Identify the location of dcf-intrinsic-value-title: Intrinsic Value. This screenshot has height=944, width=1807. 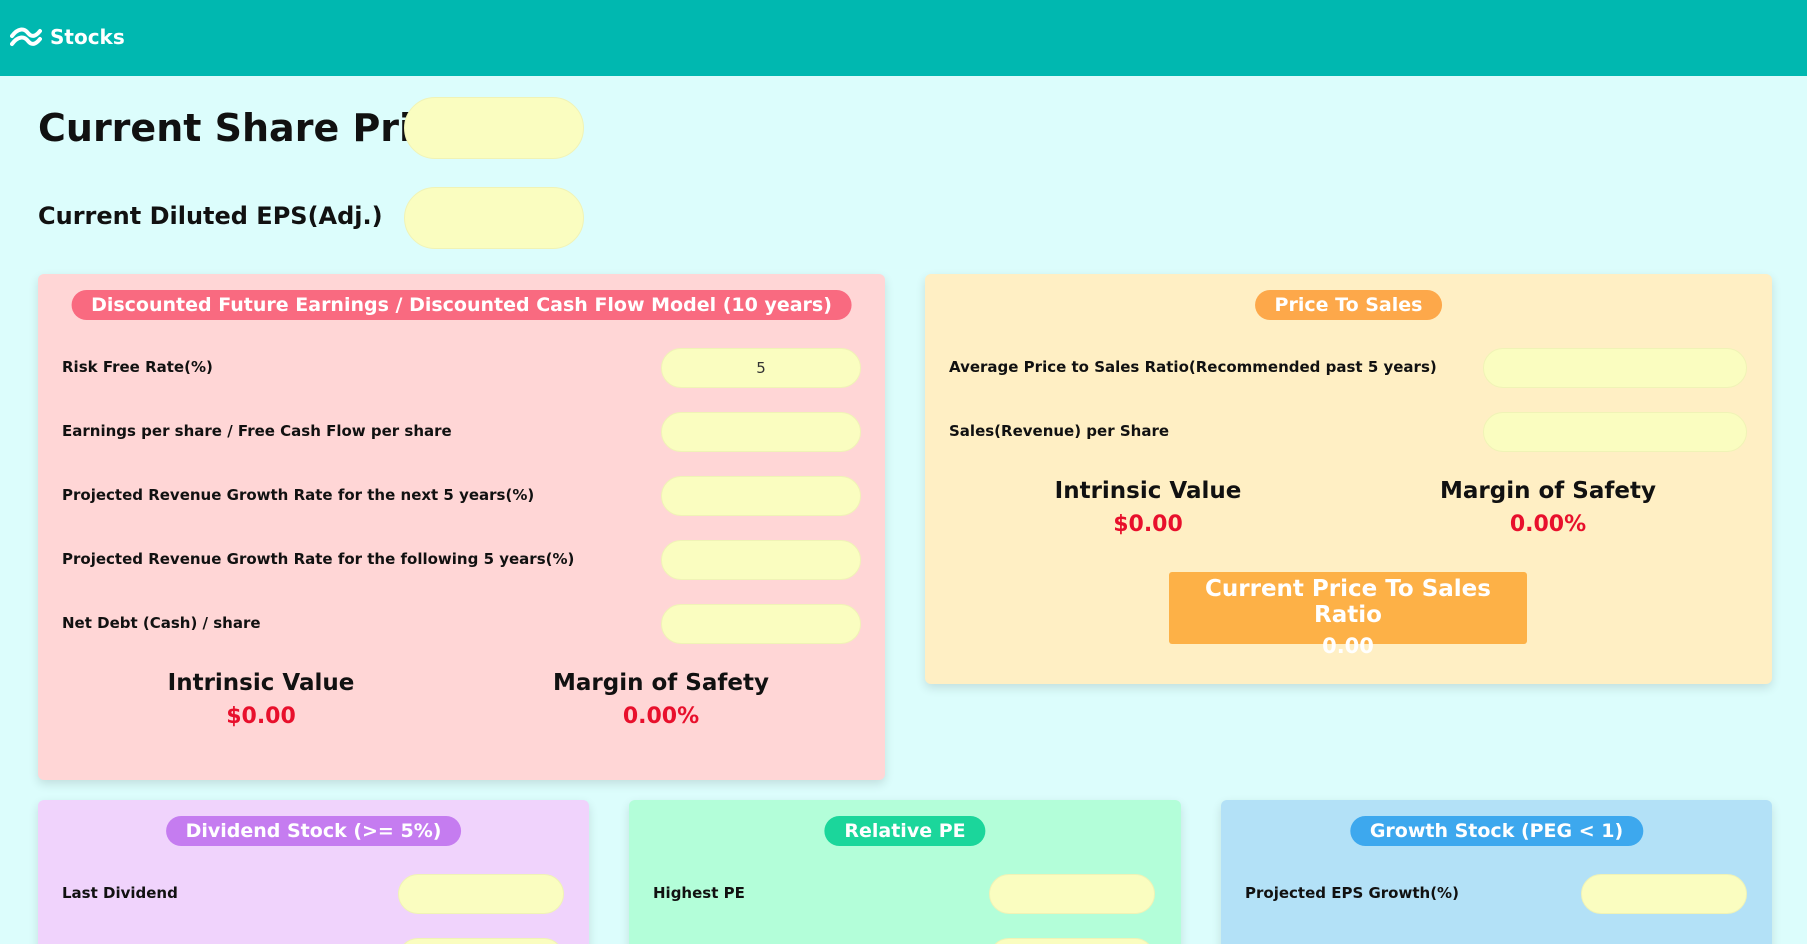
(261, 683).